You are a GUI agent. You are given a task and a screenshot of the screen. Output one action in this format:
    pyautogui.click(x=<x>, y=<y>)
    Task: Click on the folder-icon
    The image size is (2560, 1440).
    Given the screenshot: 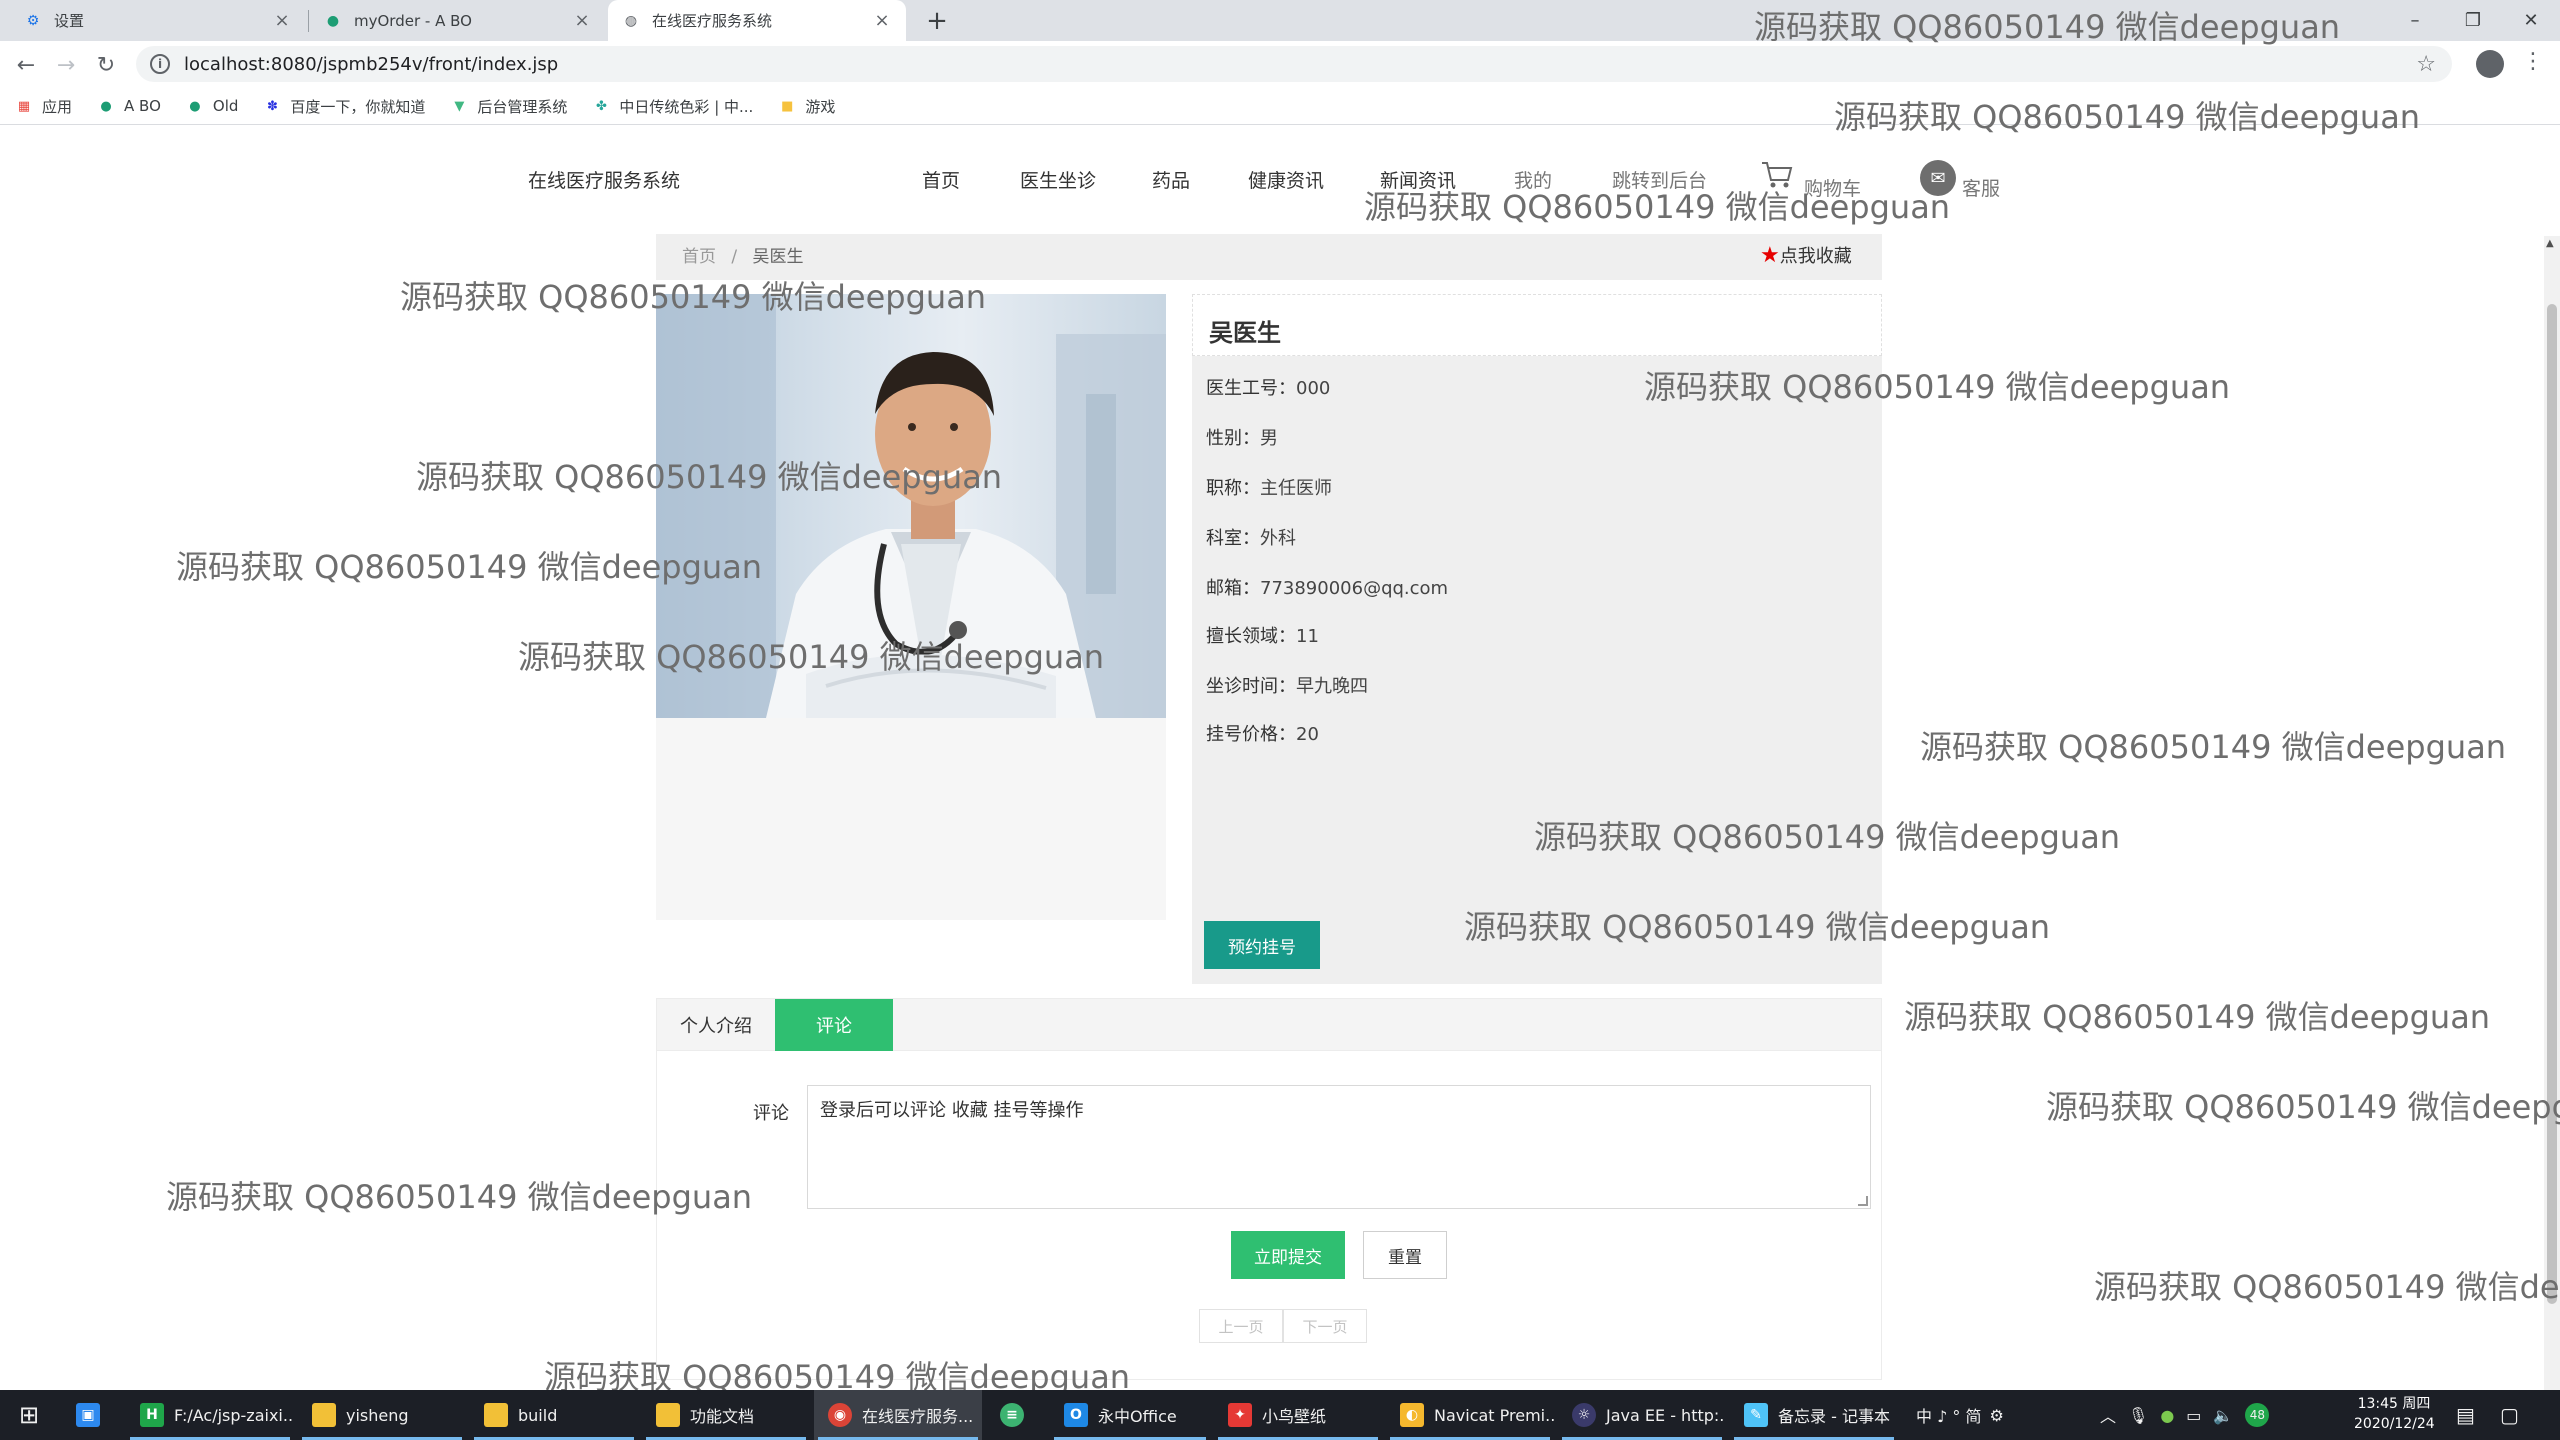 What is the action you would take?
    pyautogui.click(x=324, y=1415)
    